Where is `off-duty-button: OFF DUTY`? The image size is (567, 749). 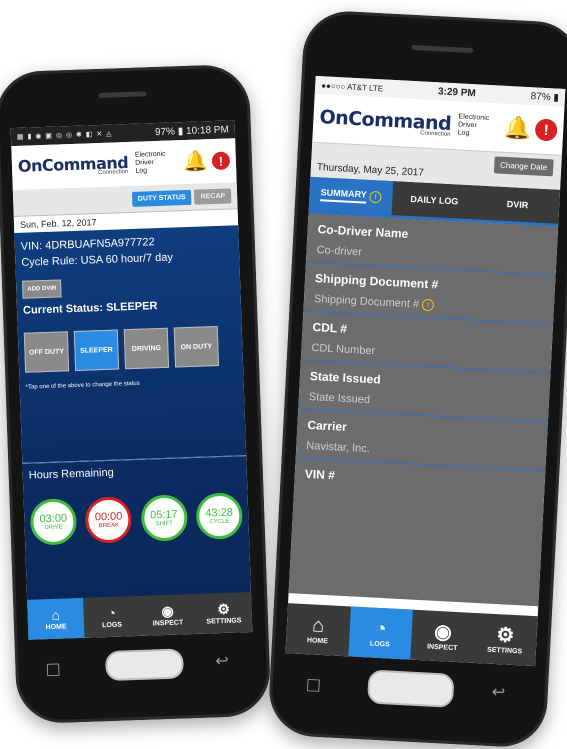 off-duty-button: OFF DUTY is located at coordinates (46, 352).